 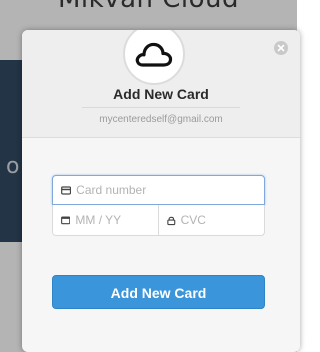 What do you see at coordinates (161, 107) in the screenshot?
I see `header-divider` at bounding box center [161, 107].